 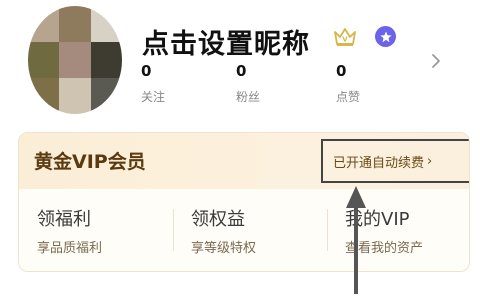 I want to click on vip-title: 黄金VIP会员, so click(x=90, y=162).